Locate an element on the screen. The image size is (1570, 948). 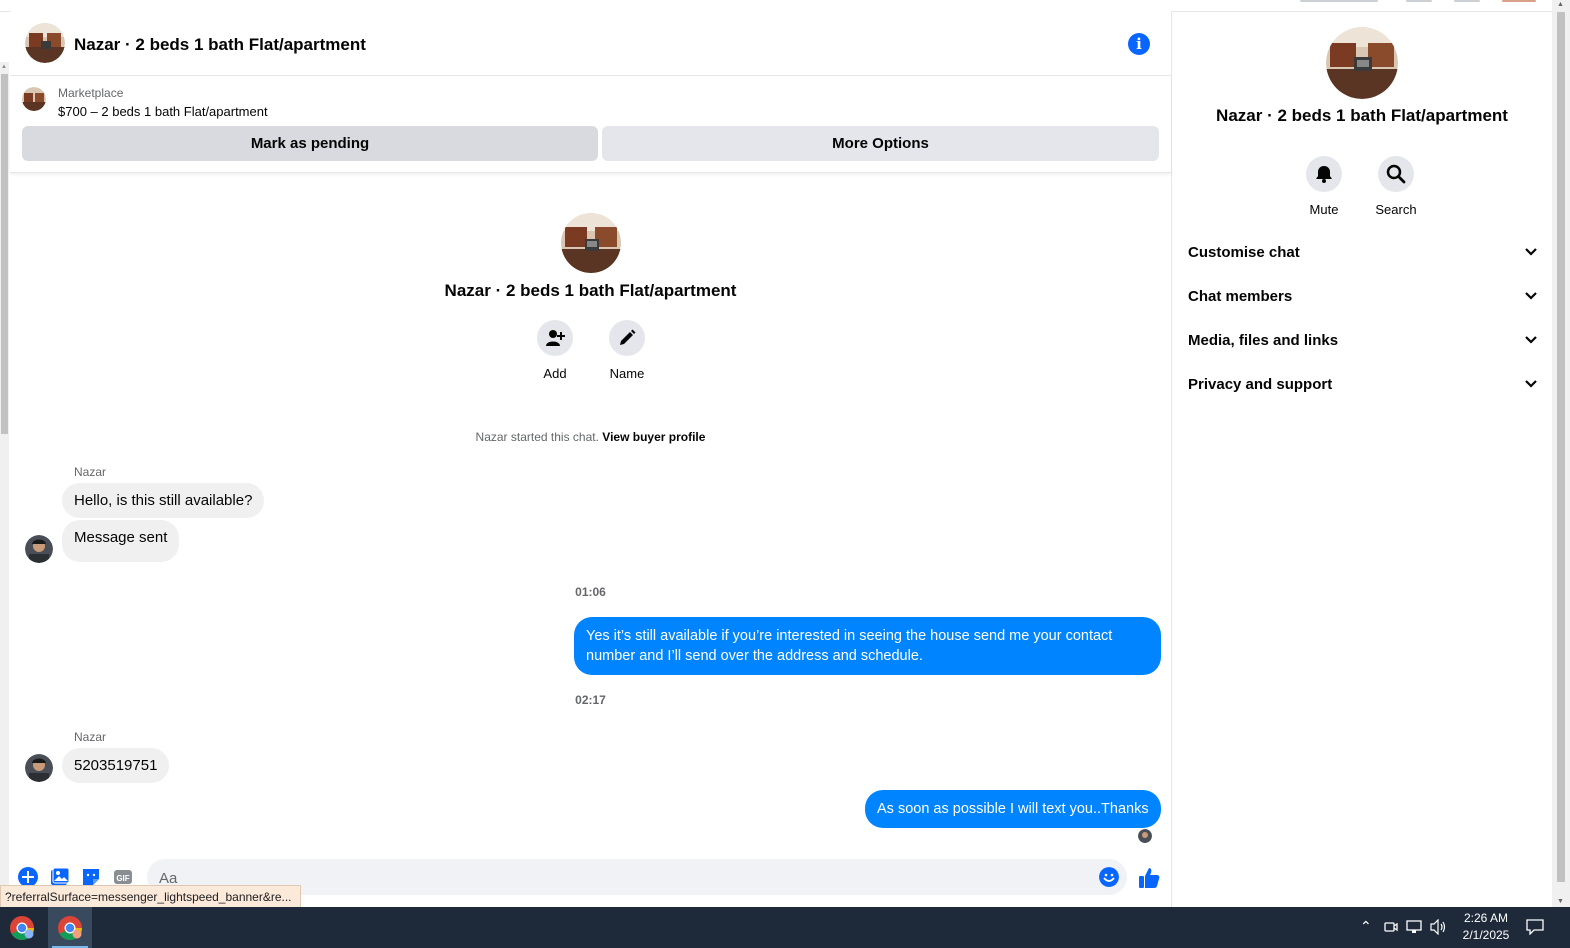
name-label: Name is located at coordinates (627, 373).